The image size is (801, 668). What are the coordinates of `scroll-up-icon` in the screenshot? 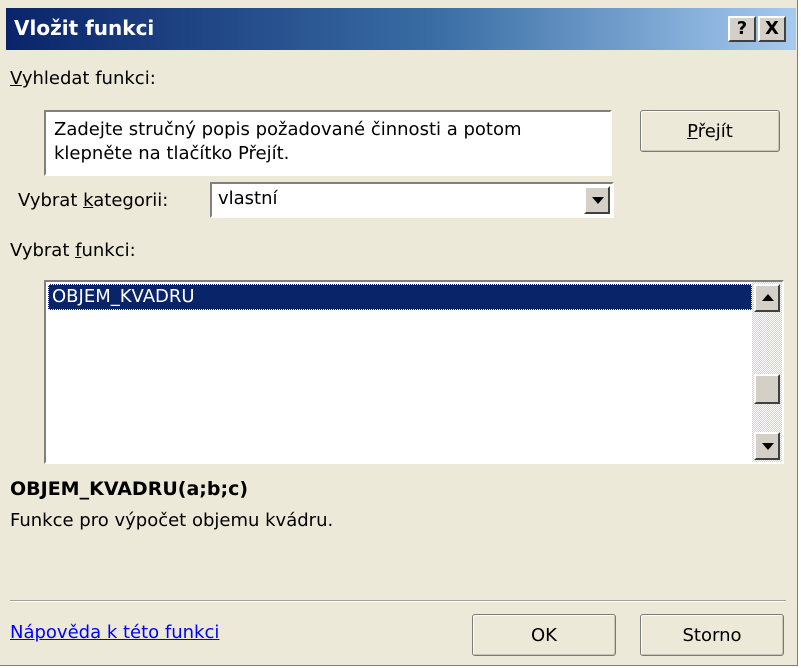 It's located at (768, 297).